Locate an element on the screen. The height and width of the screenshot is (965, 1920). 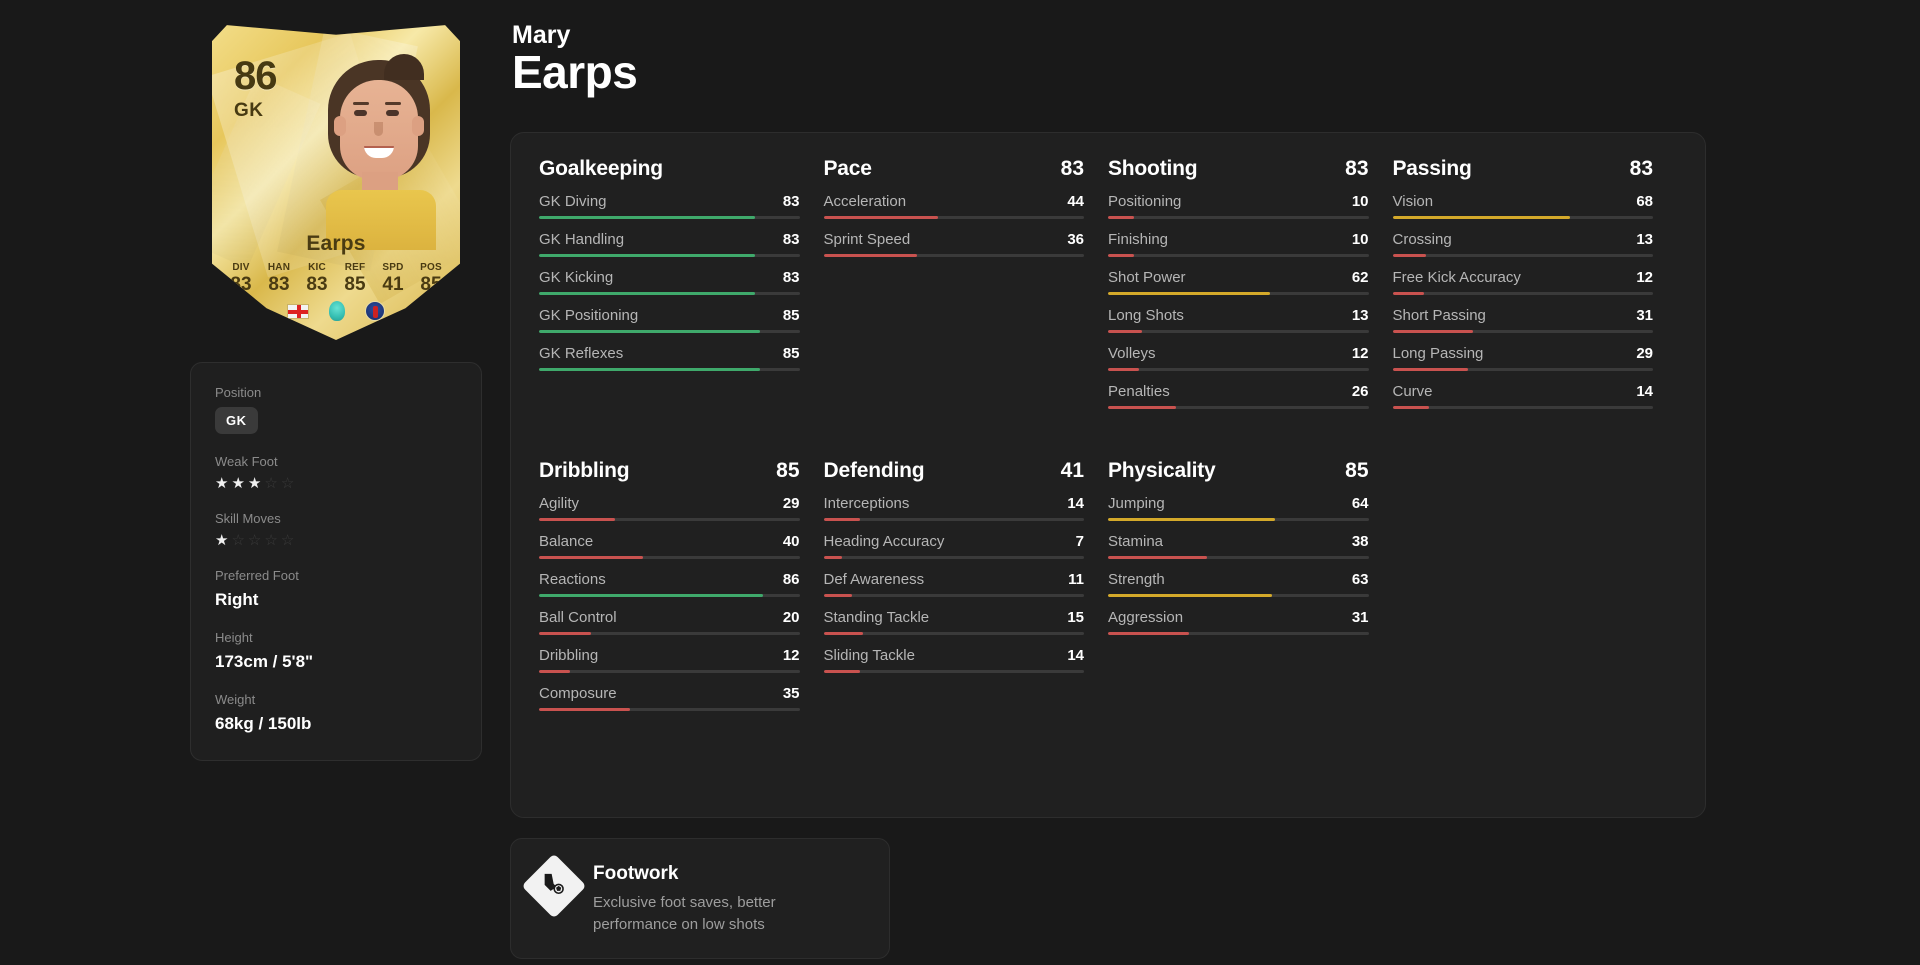
card-stat-key: SPD is located at coordinates (393, 267).